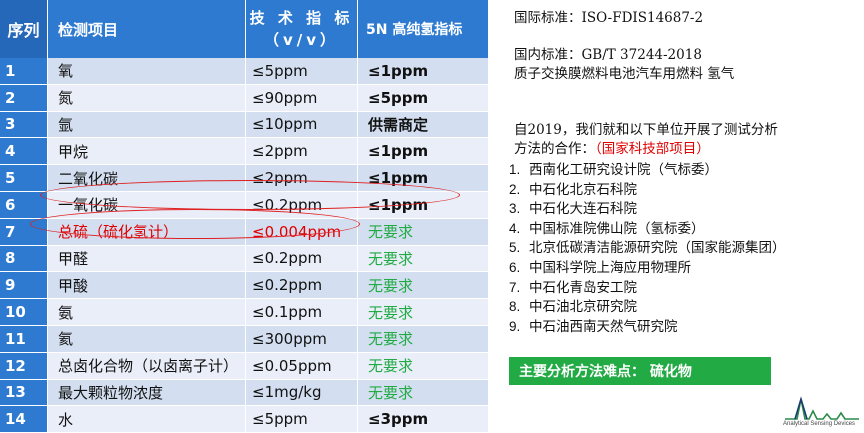 This screenshot has height=433, width=864. What do you see at coordinates (646, 130) in the screenshot?
I see `intro-line1: 自2019，我们就和以下单位开展了测试分析` at bounding box center [646, 130].